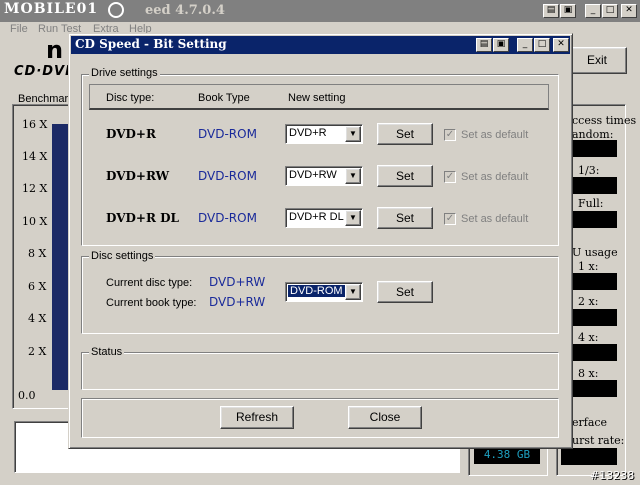 The image size is (640, 485). What do you see at coordinates (149, 283) in the screenshot?
I see `current-disc-type-label: Current disc type:` at bounding box center [149, 283].